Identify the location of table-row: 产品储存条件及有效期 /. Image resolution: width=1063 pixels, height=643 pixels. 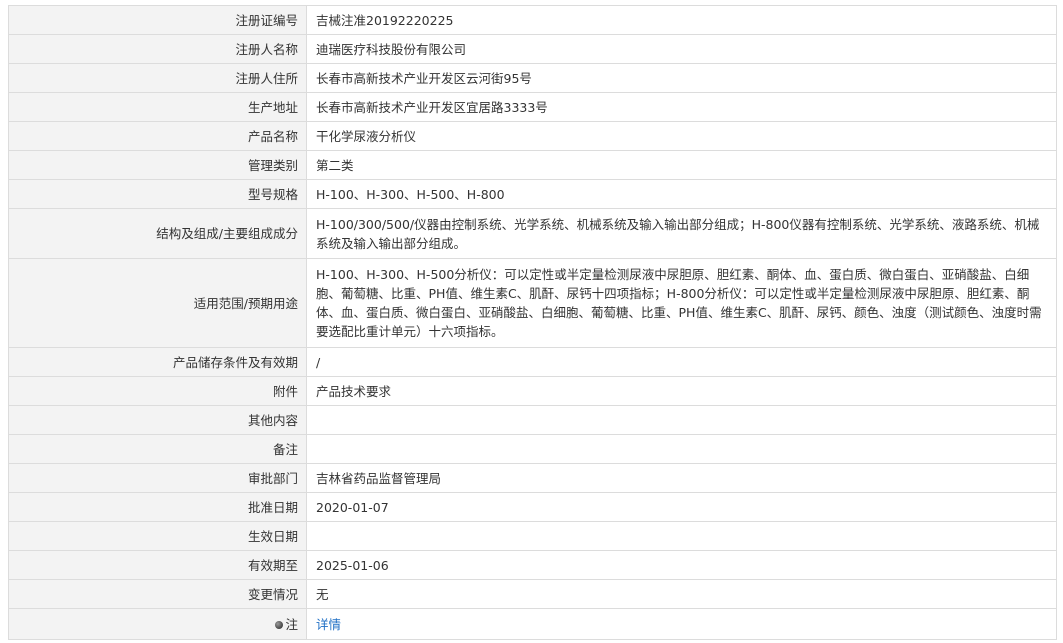
(532, 362).